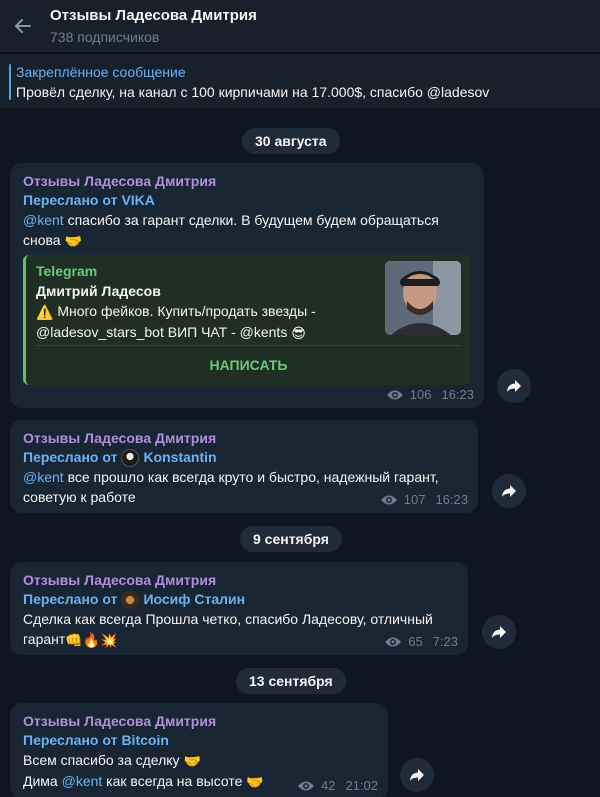 The image size is (600, 797). I want to click on write-button: НАПИСАТЬ, so click(248, 365).